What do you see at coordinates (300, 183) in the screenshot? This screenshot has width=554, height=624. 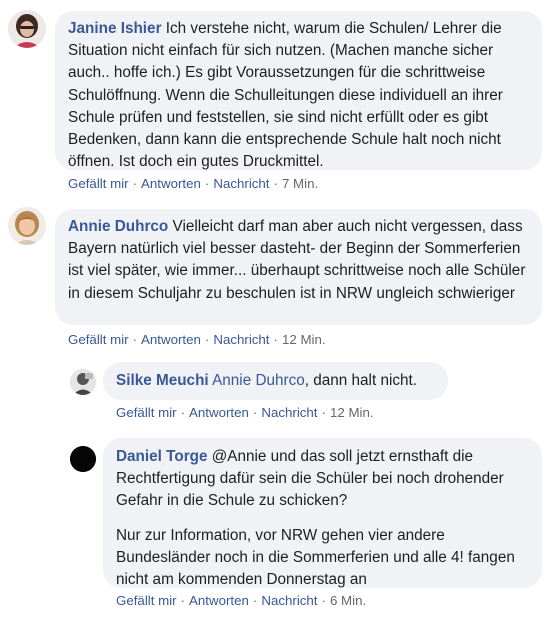 I see `timestamp: 7 Min.` at bounding box center [300, 183].